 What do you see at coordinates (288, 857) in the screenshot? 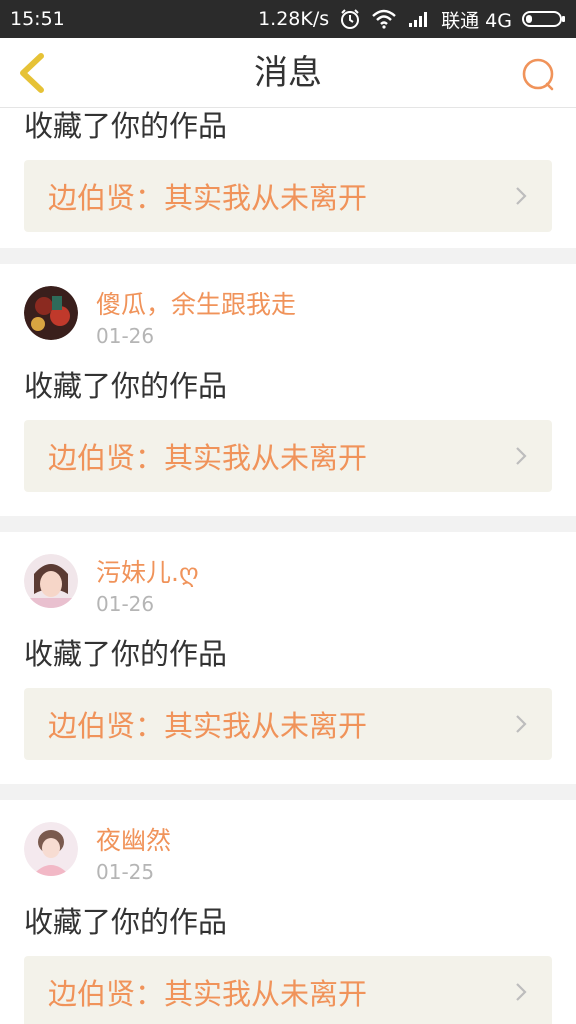
I see `user-row: 夜幽然 01-25` at bounding box center [288, 857].